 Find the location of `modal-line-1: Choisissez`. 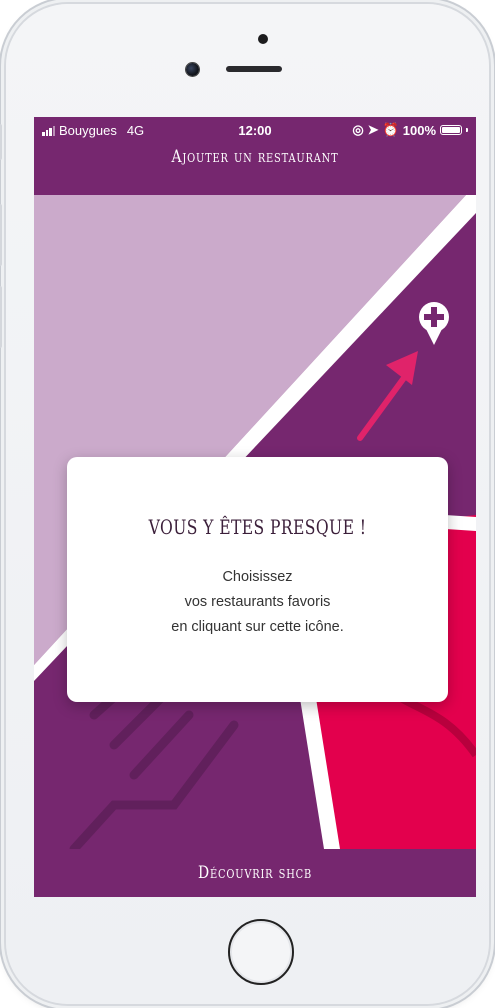

modal-line-1: Choisissez is located at coordinates (257, 577).